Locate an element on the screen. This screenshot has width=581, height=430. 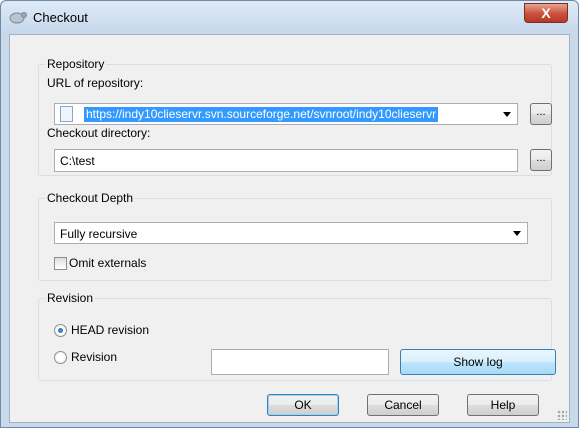
head-revision-label: HEAD revision is located at coordinates (110, 330).